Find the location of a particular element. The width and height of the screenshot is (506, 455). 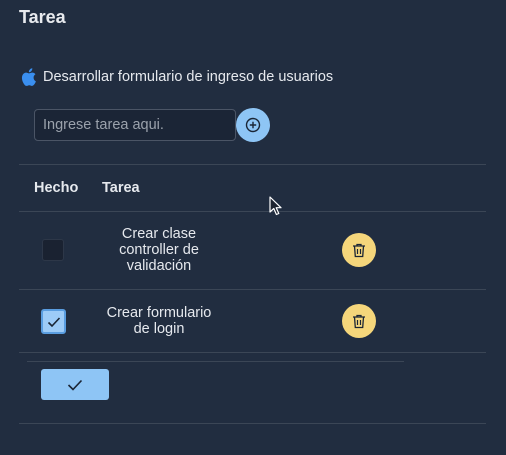

add-task-button is located at coordinates (253, 125).